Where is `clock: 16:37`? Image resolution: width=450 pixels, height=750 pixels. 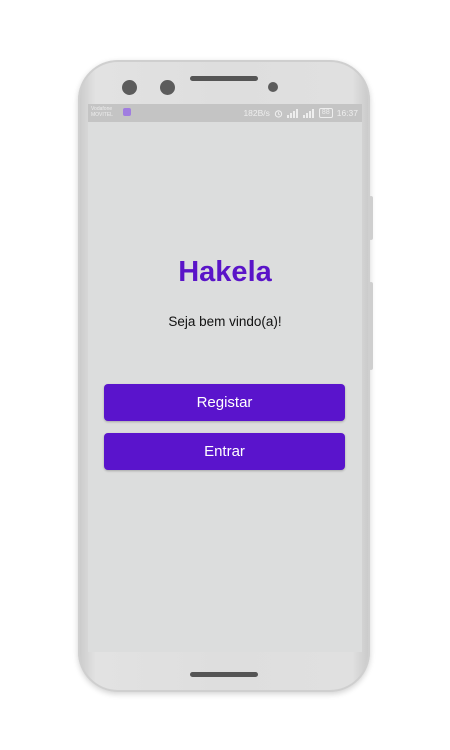
clock: 16:37 is located at coordinates (347, 113).